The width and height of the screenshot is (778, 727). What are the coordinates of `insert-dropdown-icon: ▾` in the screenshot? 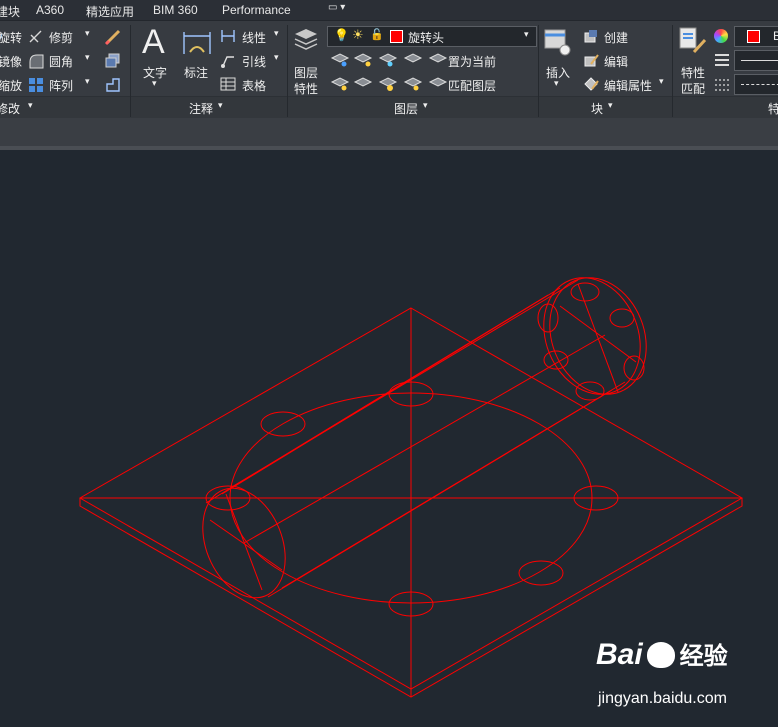 It's located at (556, 83).